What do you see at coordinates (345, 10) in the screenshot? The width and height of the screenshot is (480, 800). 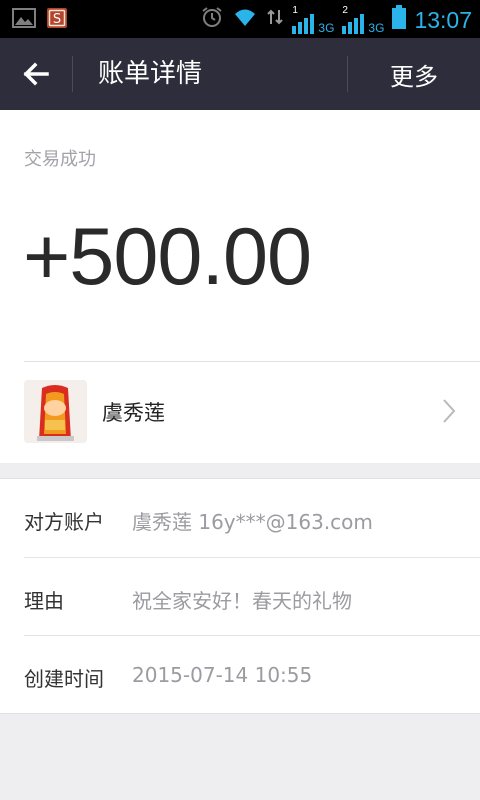 I see `sim2-label: 2` at bounding box center [345, 10].